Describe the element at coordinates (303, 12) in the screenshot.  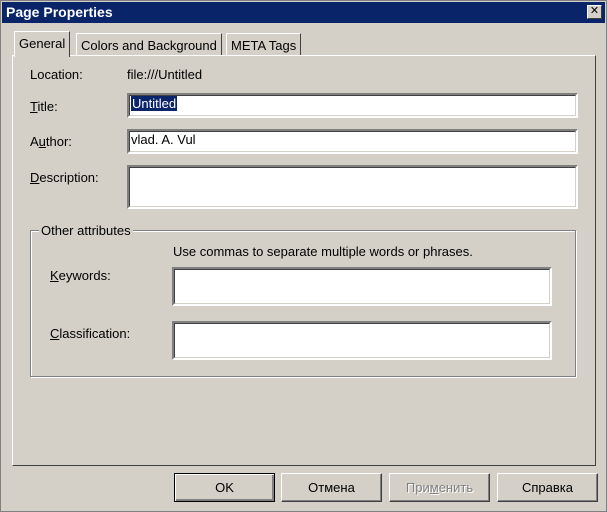
I see `title-bar: Page Properties ✕` at that location.